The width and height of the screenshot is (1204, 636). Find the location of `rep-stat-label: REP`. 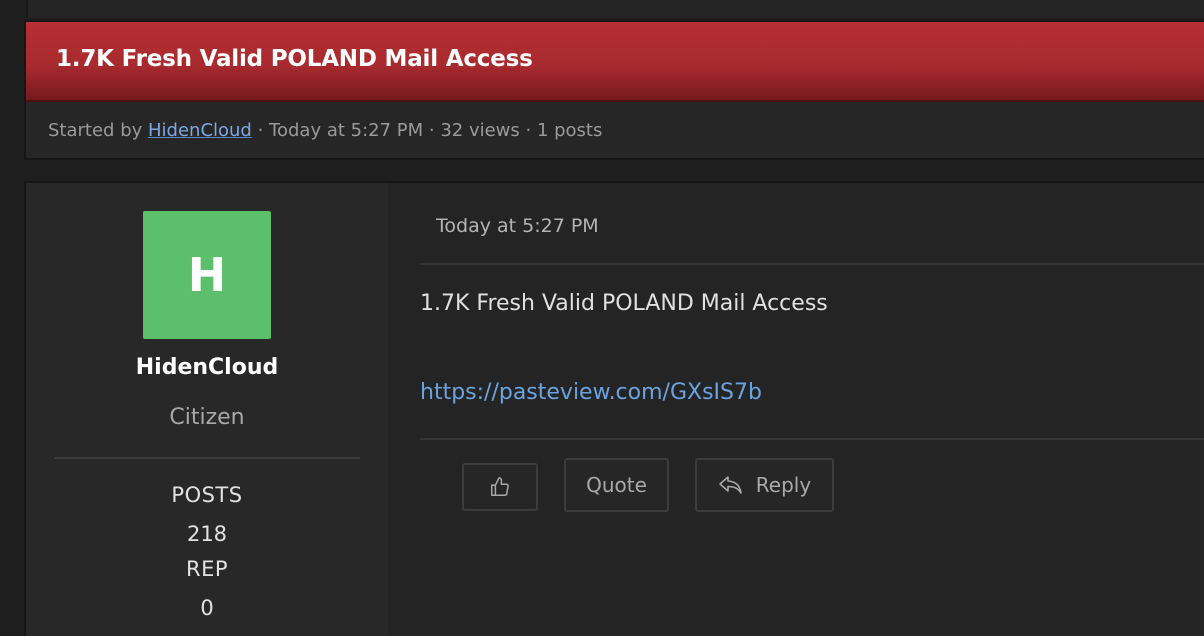

rep-stat-label: REP is located at coordinates (207, 569).